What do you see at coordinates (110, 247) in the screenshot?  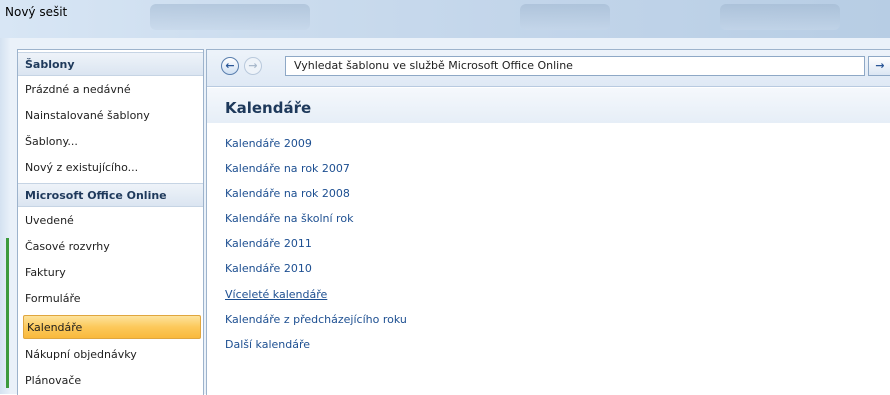 I see `sidebar-item-casove-rozvrhy: Časové rozvrhy` at bounding box center [110, 247].